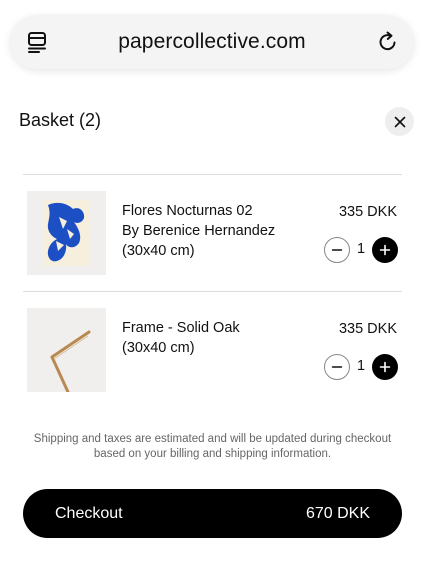 Image resolution: width=427 pixels, height=575 pixels. I want to click on browser-url-bar: papercollective.com, so click(212, 42).